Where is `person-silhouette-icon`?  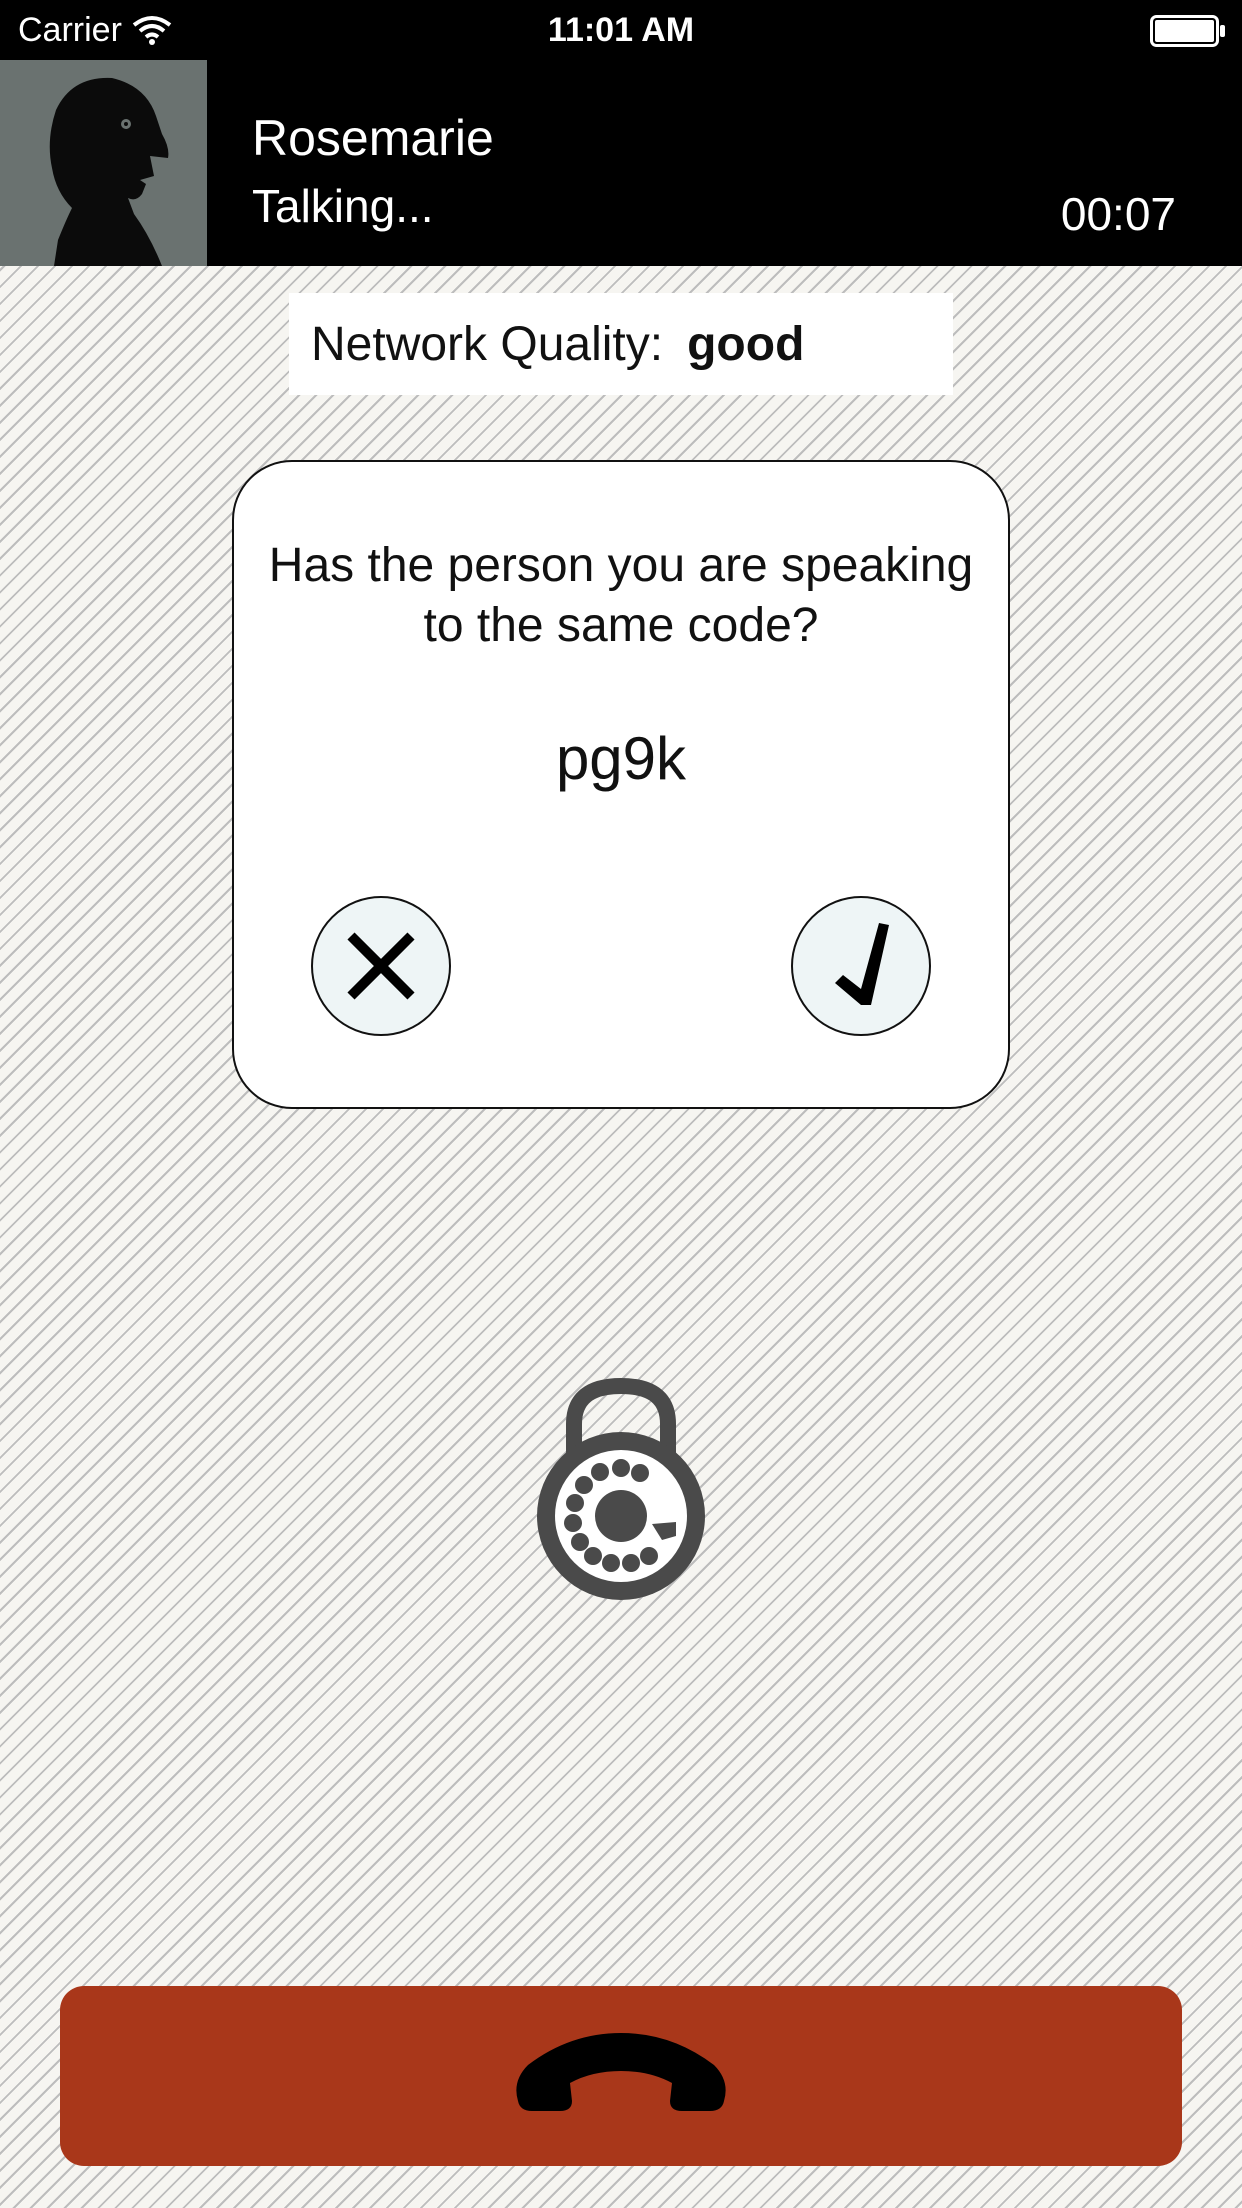 person-silhouette-icon is located at coordinates (109, 171).